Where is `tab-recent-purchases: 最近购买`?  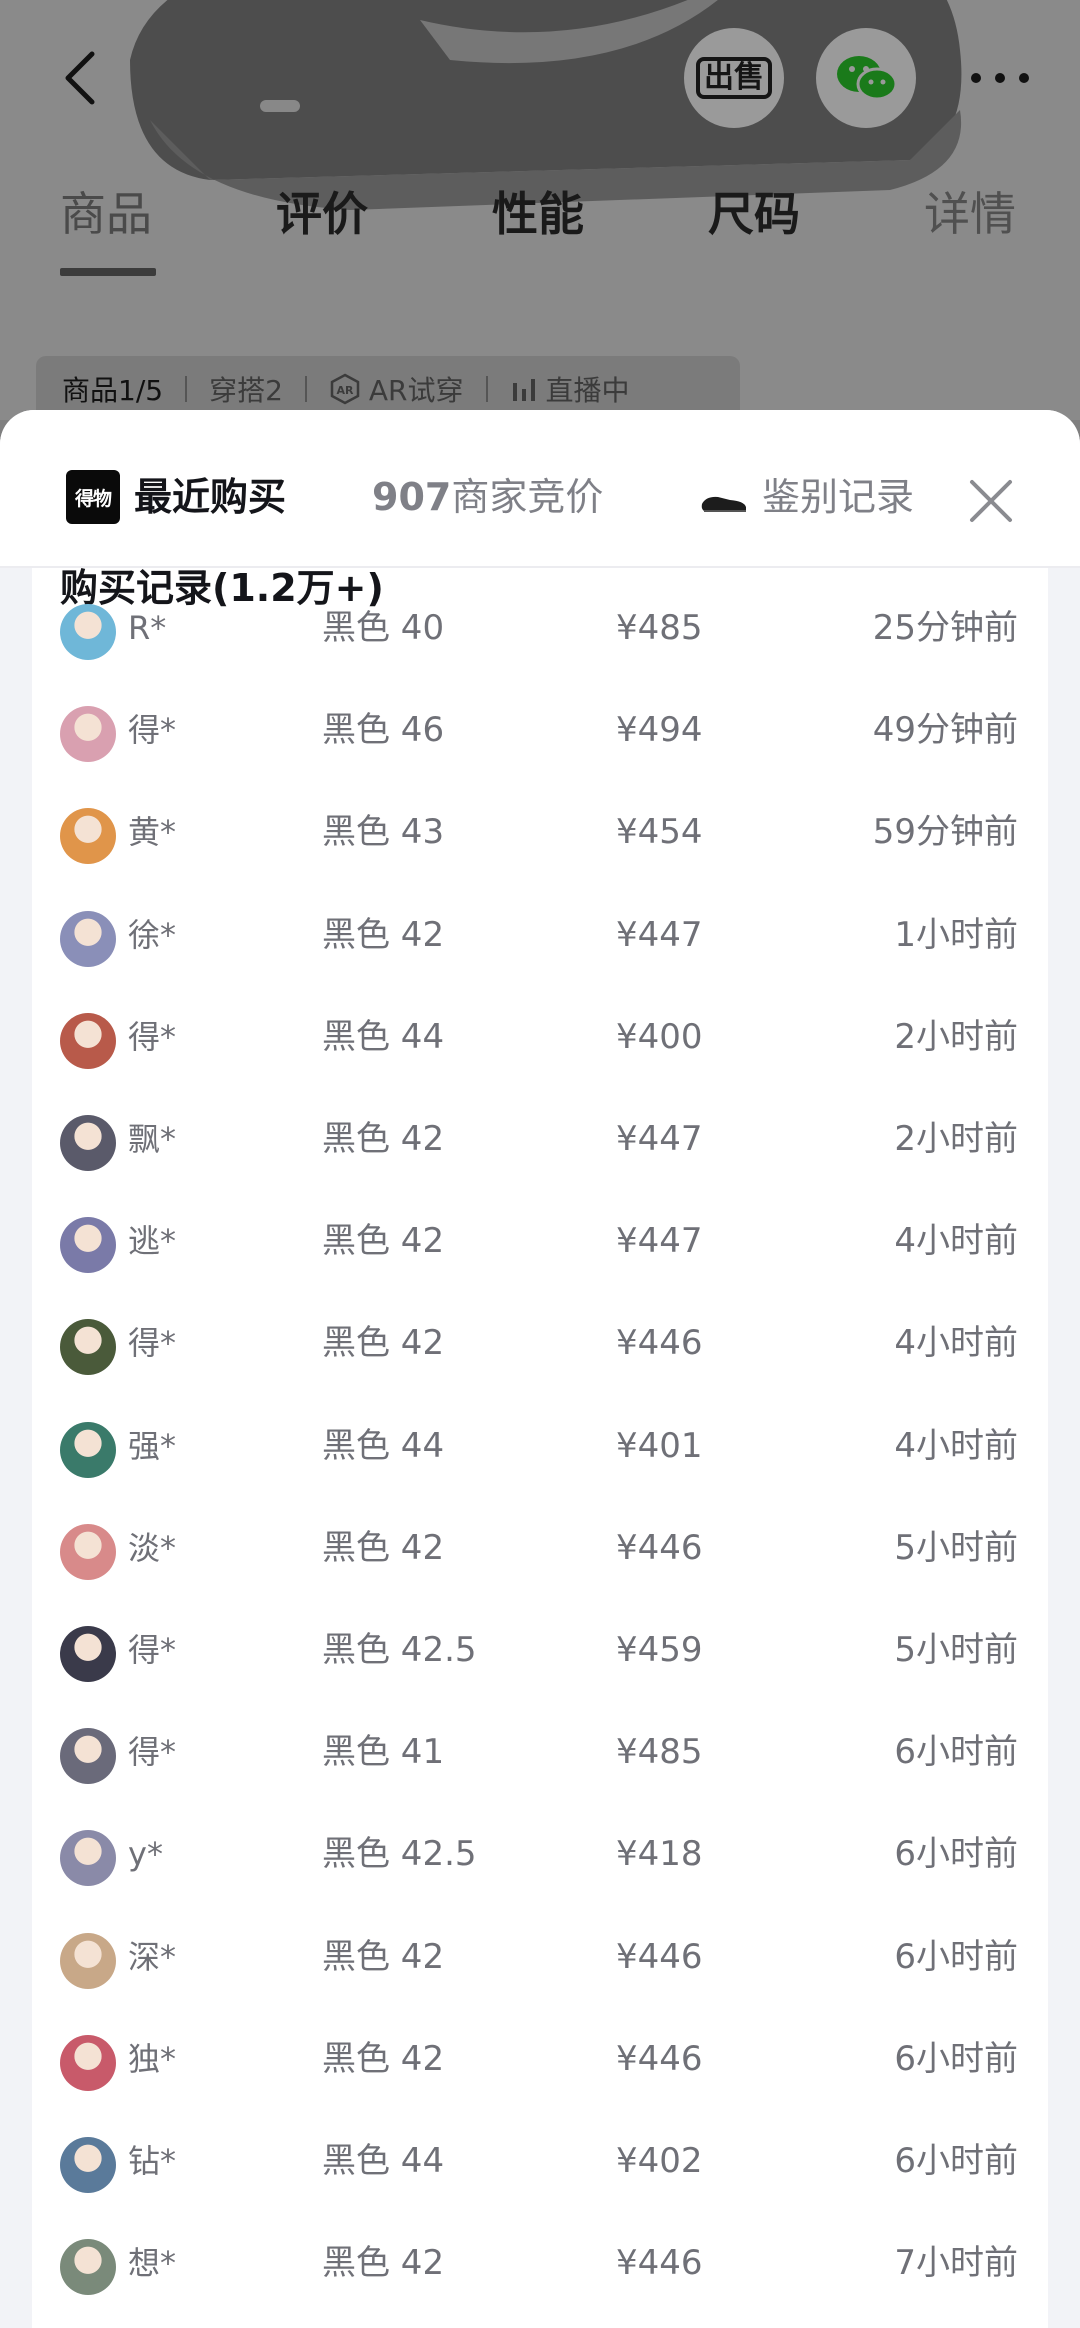 tab-recent-purchases: 最近购买 is located at coordinates (210, 497).